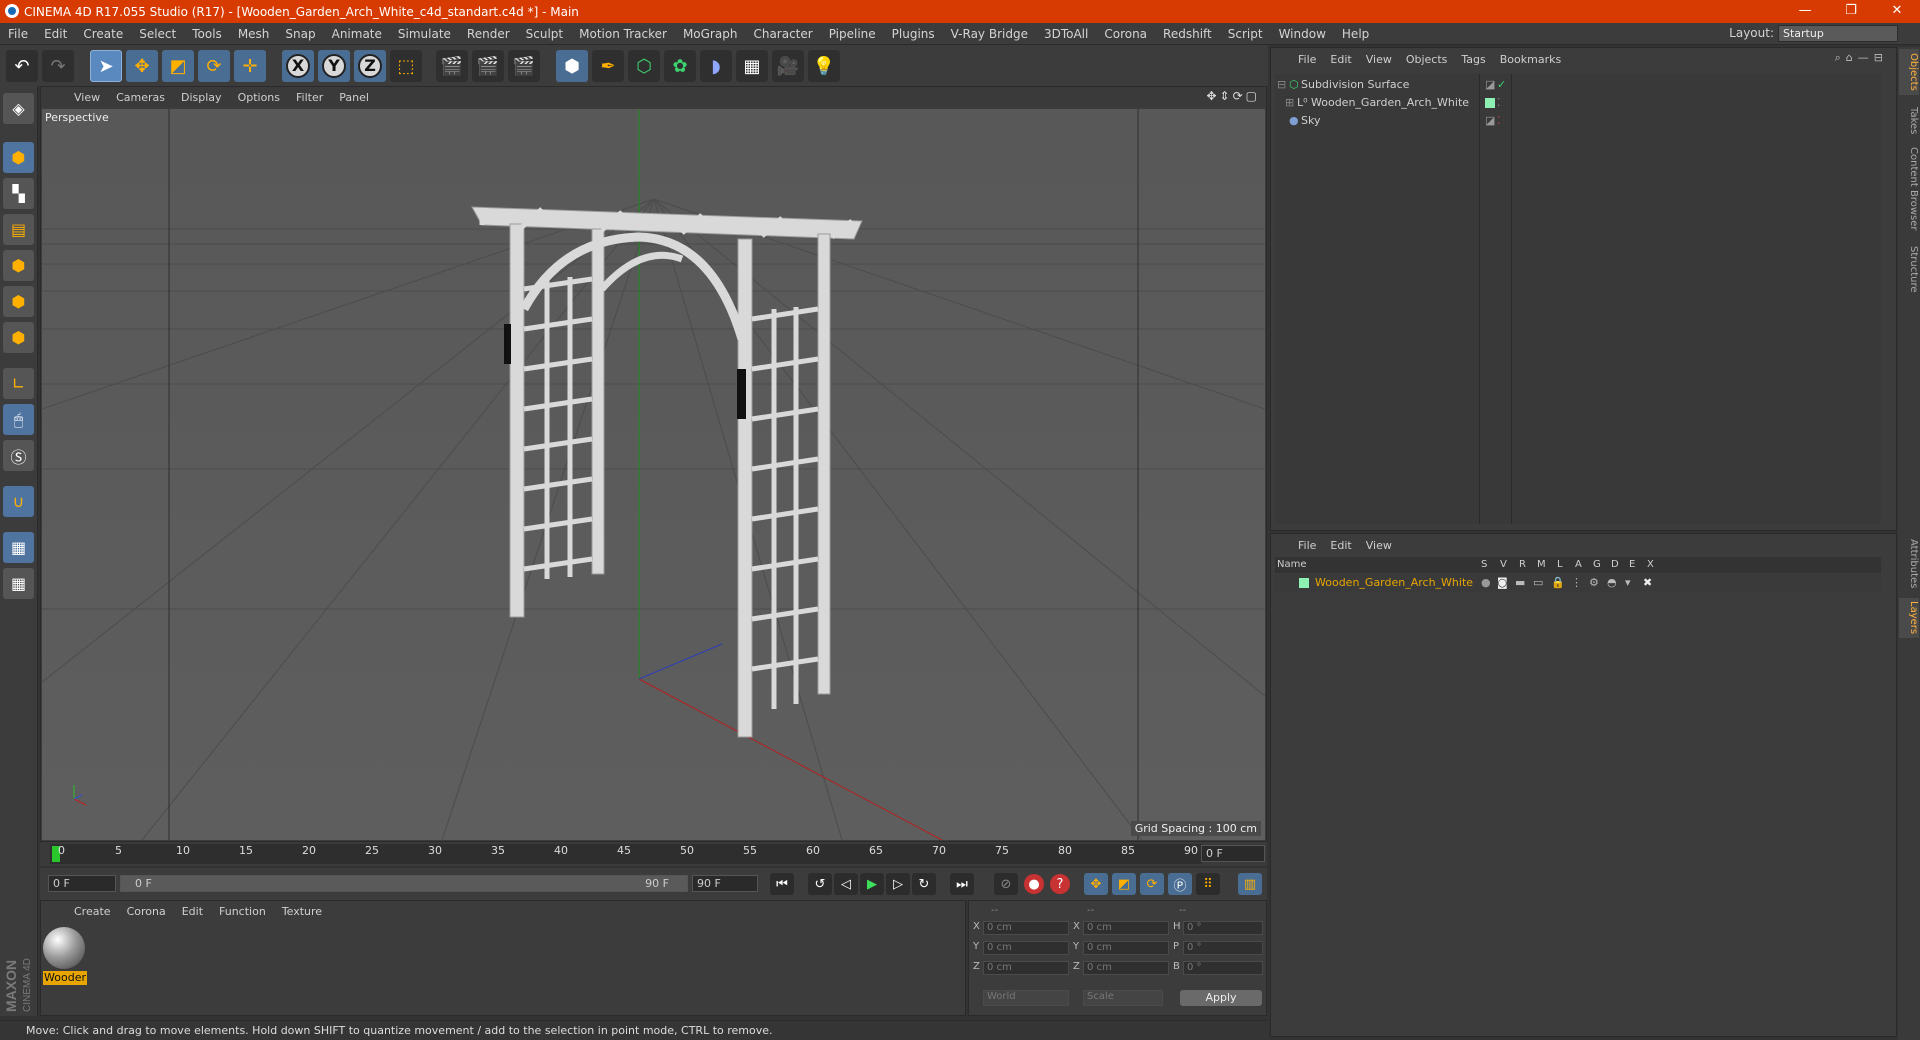  Describe the element at coordinates (18, 337) in the screenshot. I see `polygons-mode-button: ⬢` at that location.